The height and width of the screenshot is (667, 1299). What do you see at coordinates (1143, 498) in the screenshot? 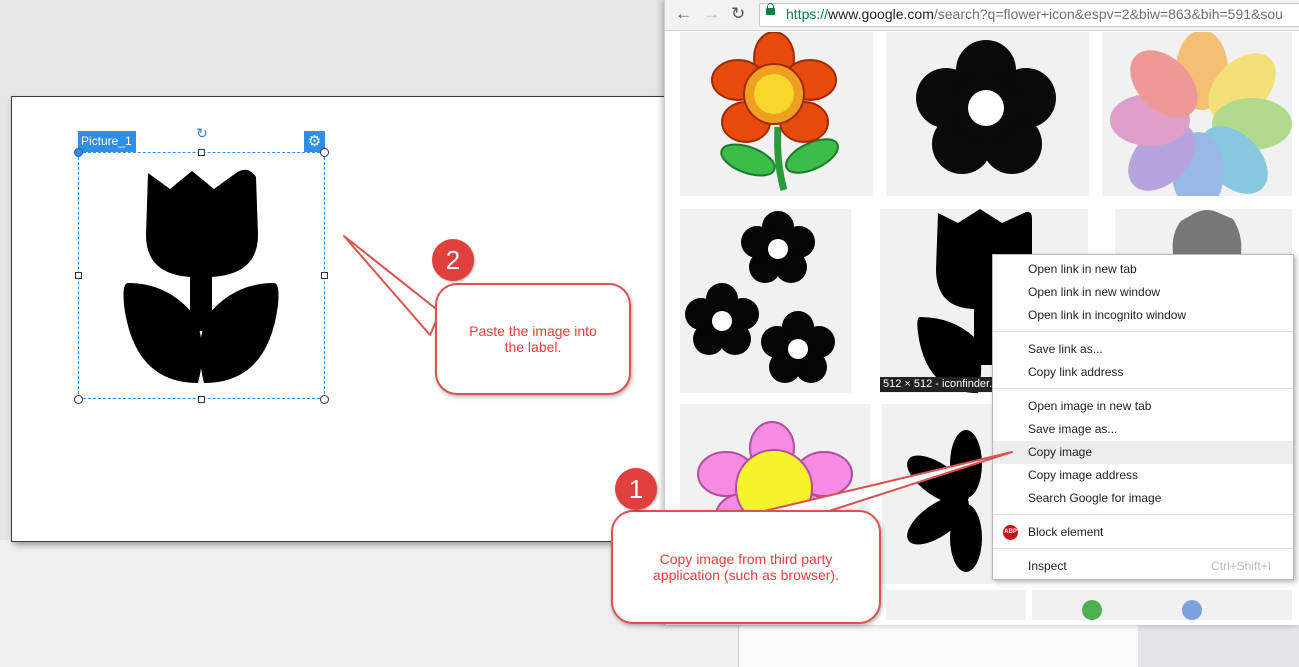
I see `menu-search-google-for-image: Search Google for image` at bounding box center [1143, 498].